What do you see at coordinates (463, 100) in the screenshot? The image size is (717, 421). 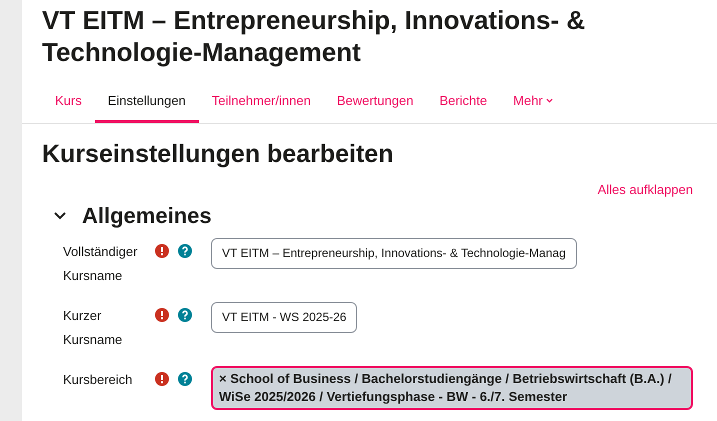 I see `nav-tab: Berichte` at bounding box center [463, 100].